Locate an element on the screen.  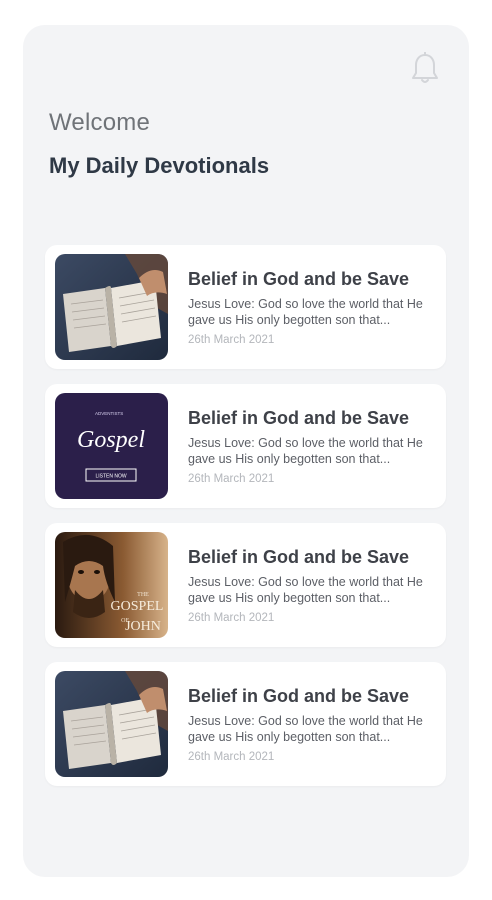
gospel-thumb-top-text: ADVENTISTS is located at coordinates (109, 413).